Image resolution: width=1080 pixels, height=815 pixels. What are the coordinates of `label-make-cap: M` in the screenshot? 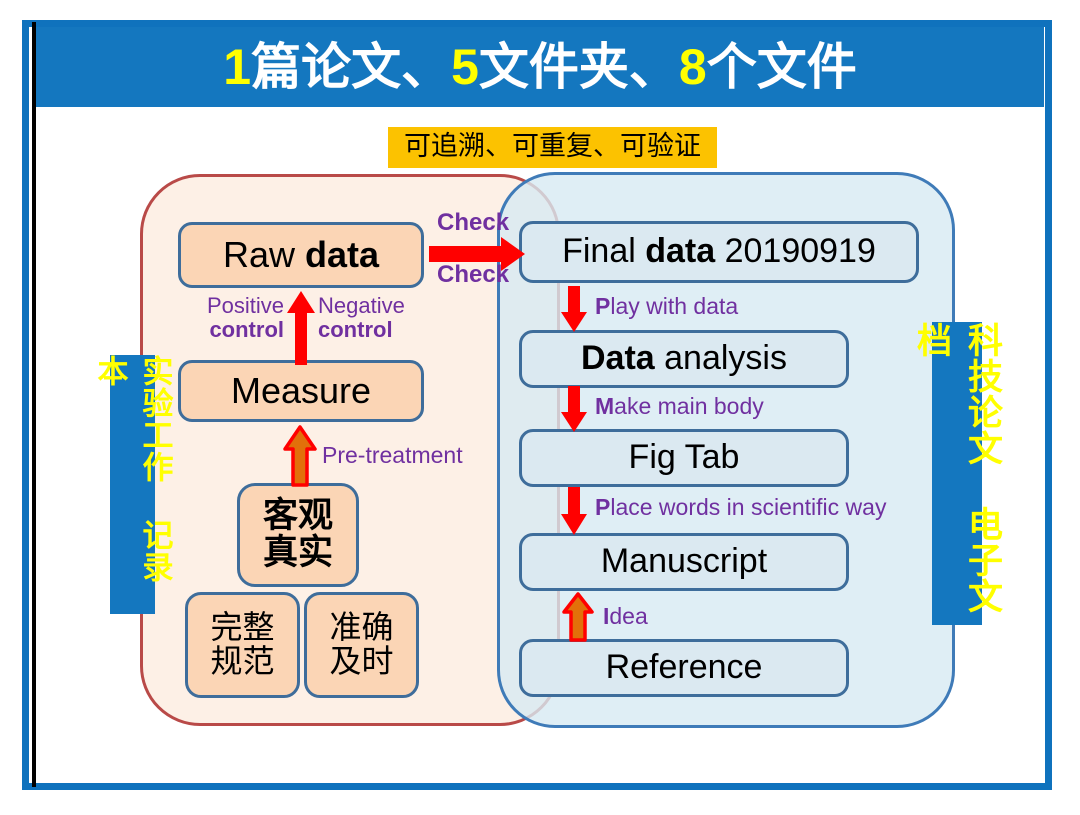 It's located at (605, 406).